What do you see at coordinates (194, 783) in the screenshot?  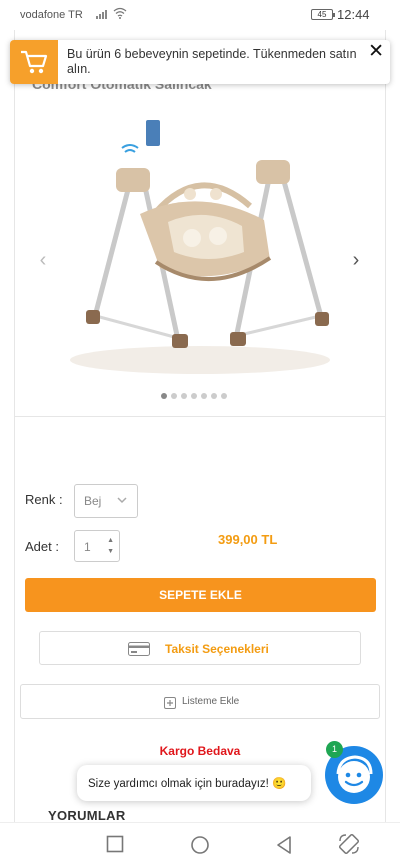 I see `chat-greeting-bubble: Size yardımcı olmak için buradayız! 🙂` at bounding box center [194, 783].